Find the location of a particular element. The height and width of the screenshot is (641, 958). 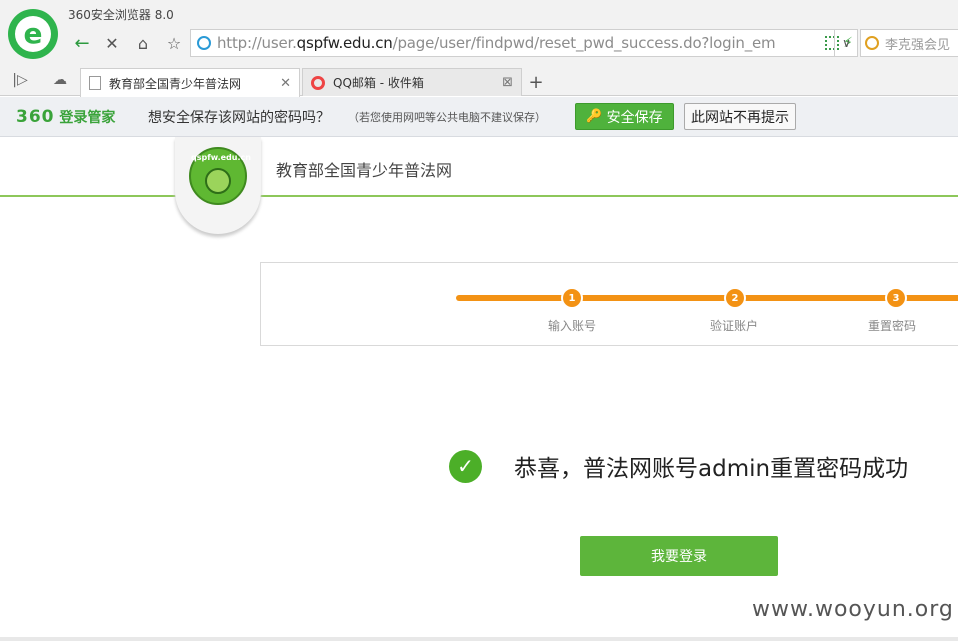

stop-icon: ✕ is located at coordinates (112, 43).